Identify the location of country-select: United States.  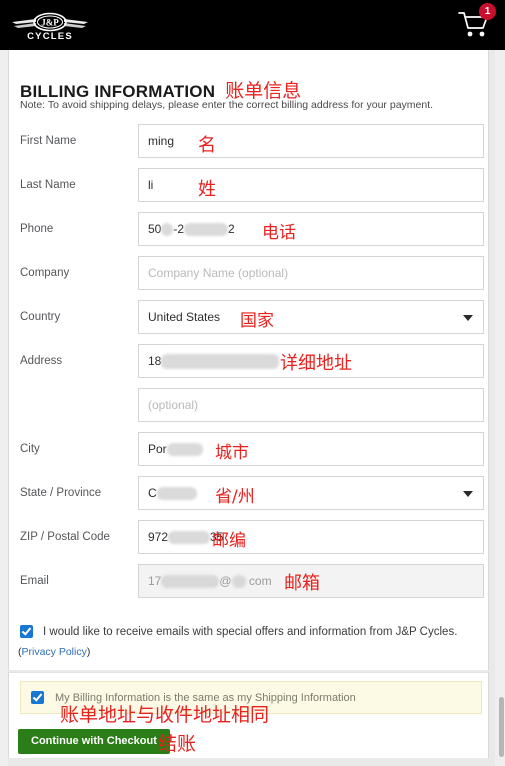
(311, 317).